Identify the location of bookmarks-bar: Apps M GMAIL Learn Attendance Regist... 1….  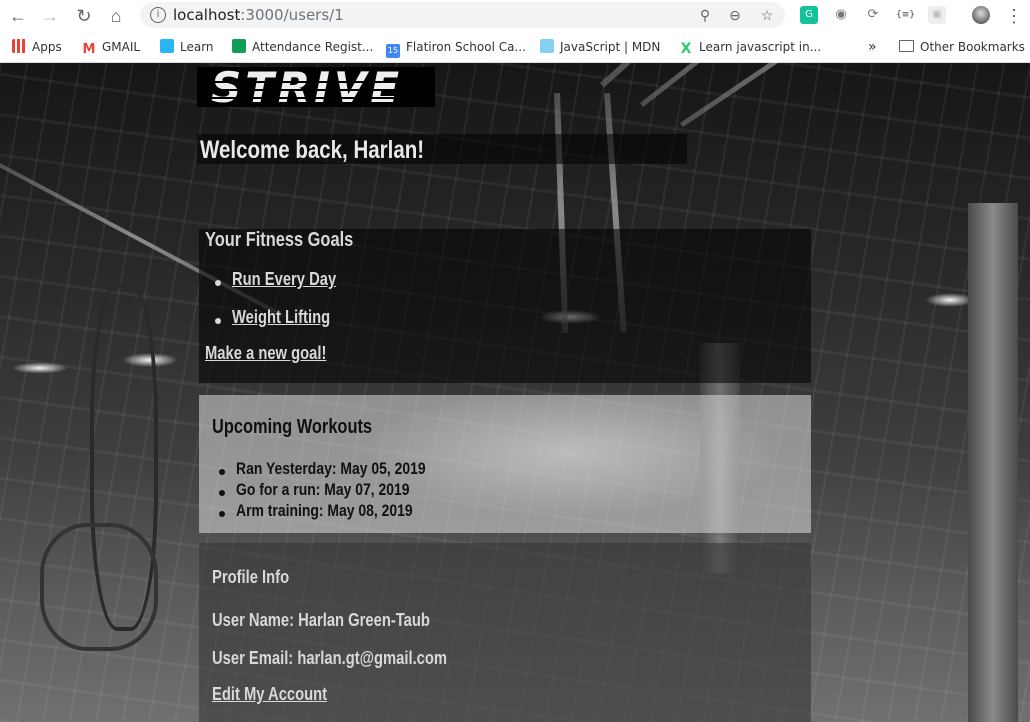
(515, 47).